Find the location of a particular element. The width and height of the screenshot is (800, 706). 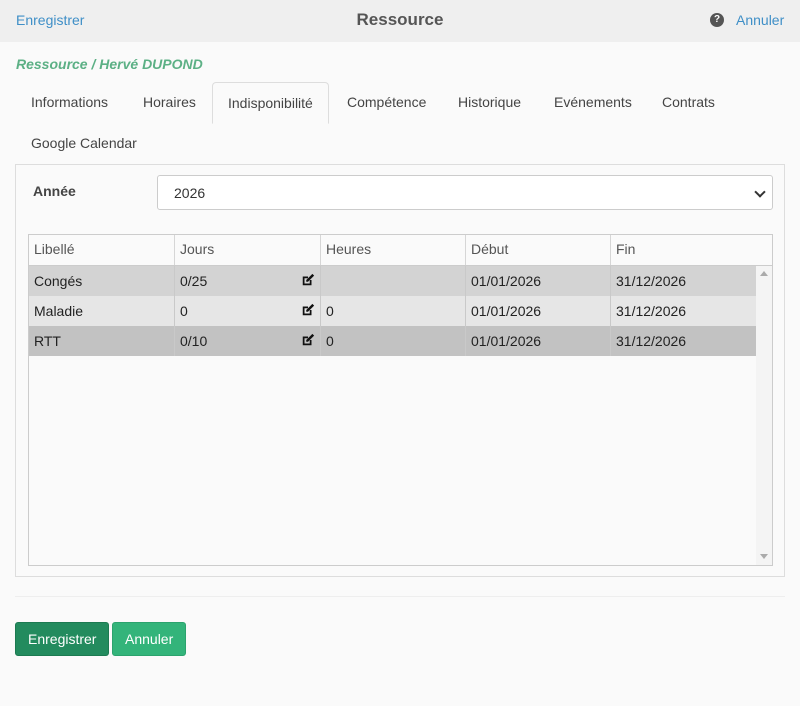

chevron-down-icon is located at coordinates (760, 192).